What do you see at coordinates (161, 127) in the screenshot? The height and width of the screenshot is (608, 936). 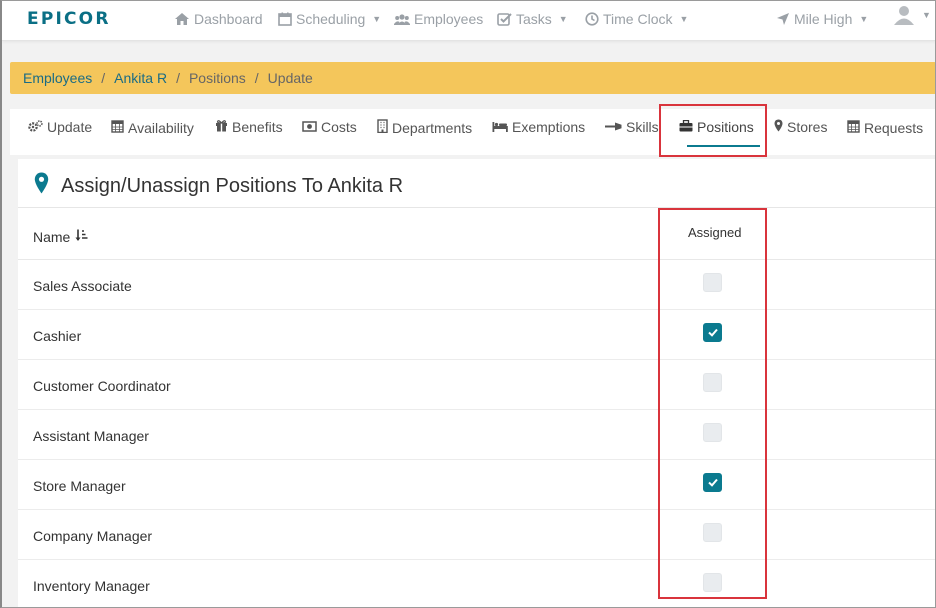 I see `tab-availability-label: Availability` at bounding box center [161, 127].